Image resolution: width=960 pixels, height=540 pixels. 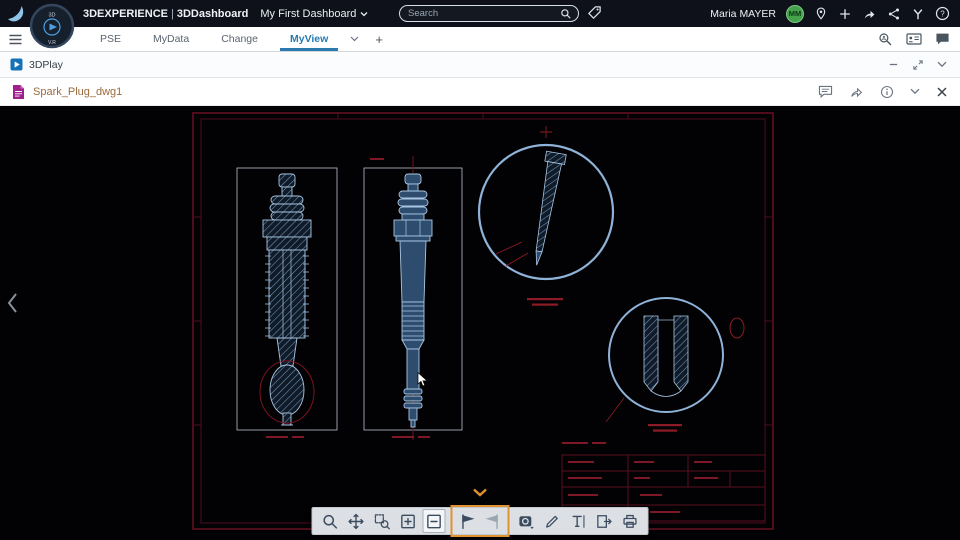 I want to click on tab-list: PSE MyData Change MyView +, so click(x=238, y=39).